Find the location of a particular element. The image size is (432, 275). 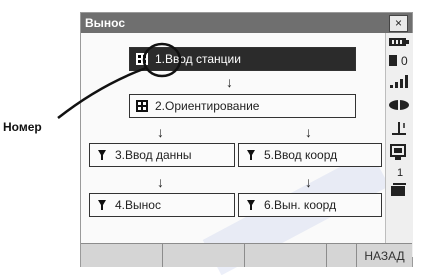

grid-icon is located at coordinates (142, 106).